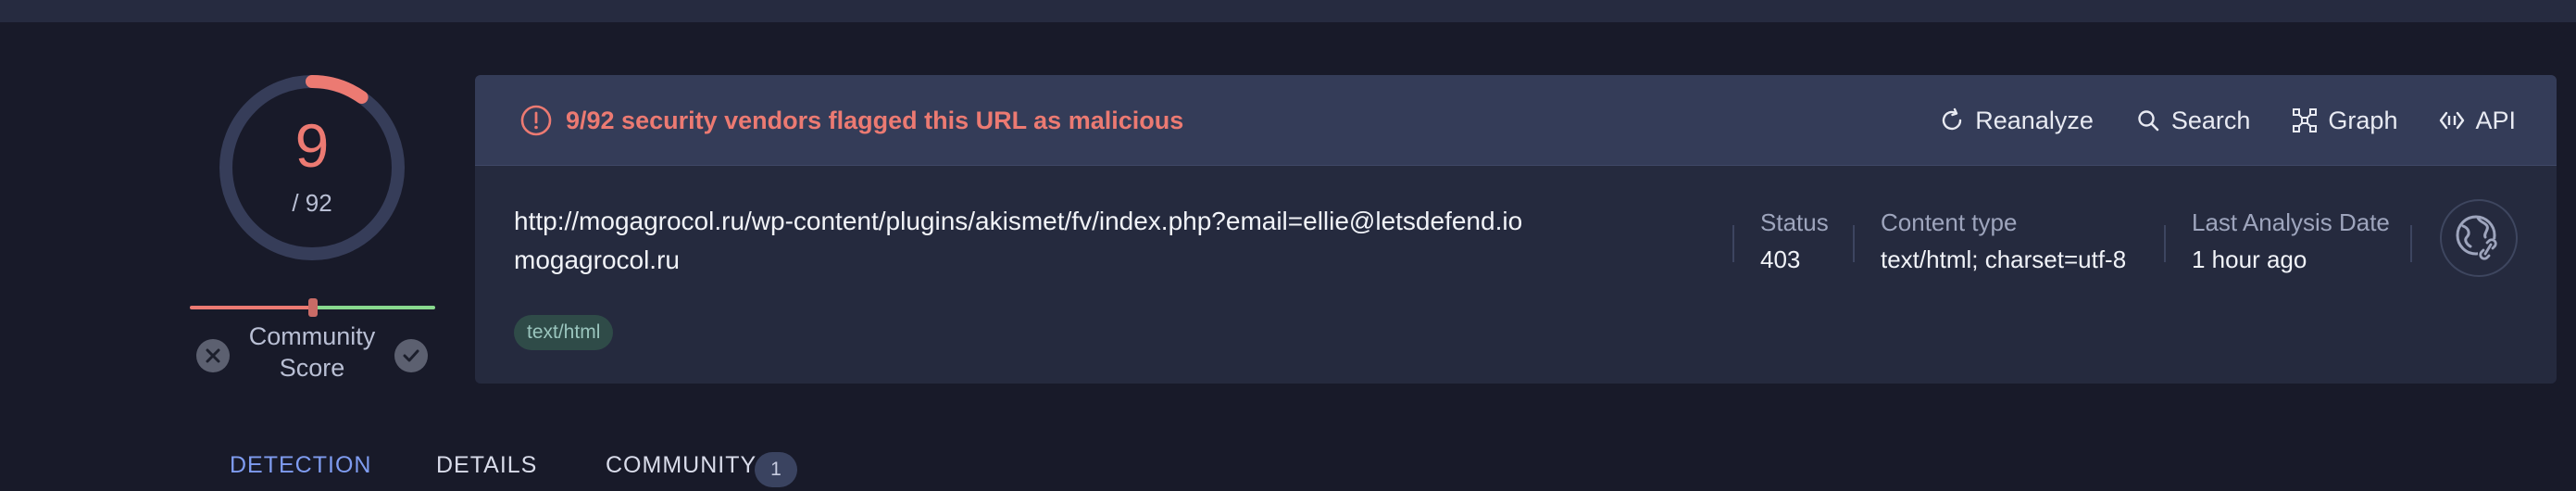 The width and height of the screenshot is (2576, 491). Describe the element at coordinates (300, 465) in the screenshot. I see `tab-detection: DETECTION` at that location.